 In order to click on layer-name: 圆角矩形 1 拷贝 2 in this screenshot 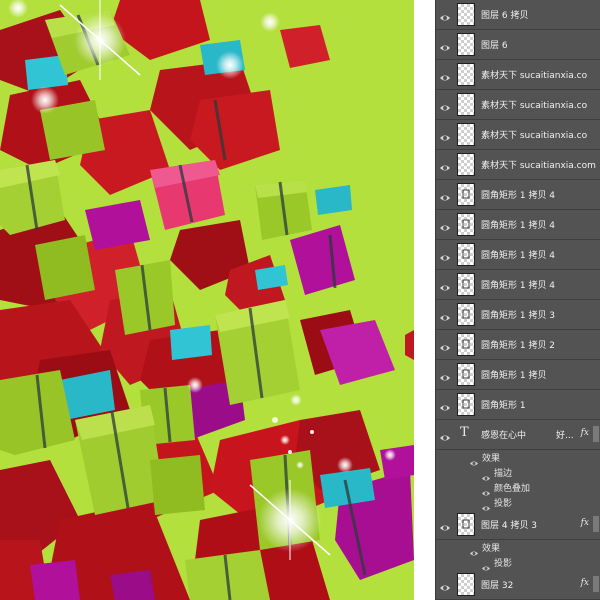, I will do `click(518, 346)`.